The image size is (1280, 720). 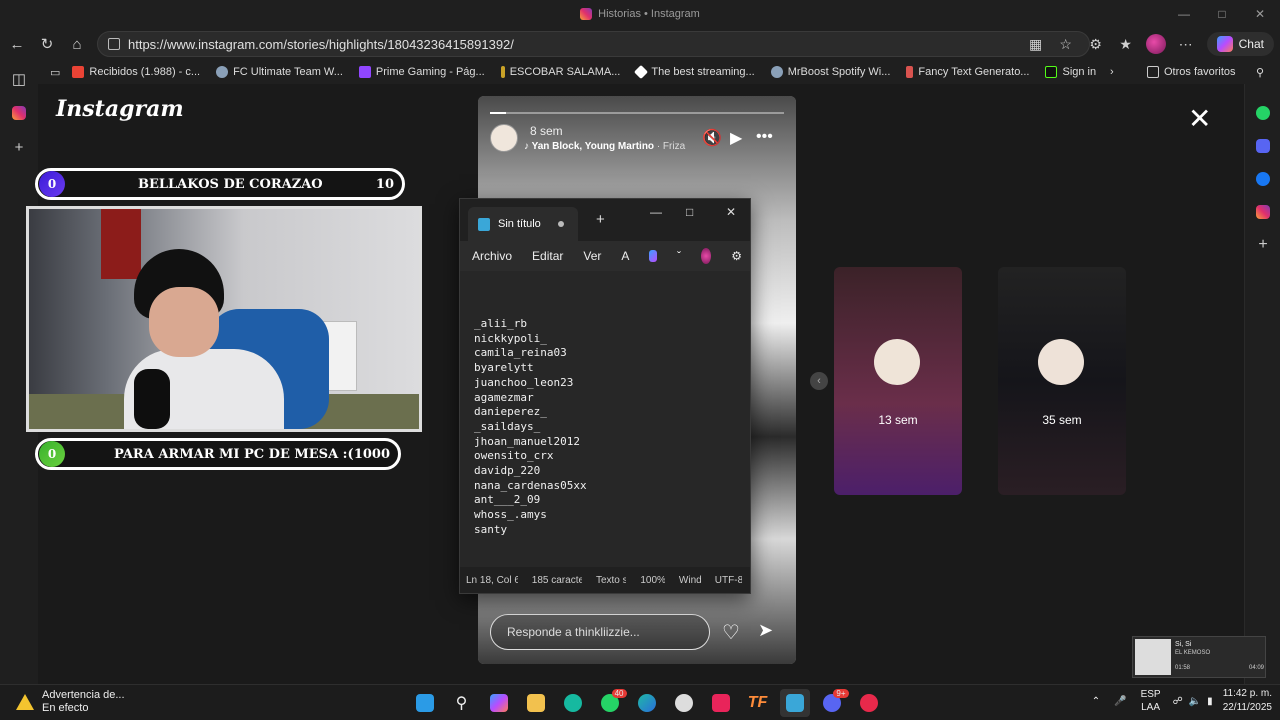 What do you see at coordinates (1199, 118) in the screenshot?
I see `close-story-icon: ✕` at bounding box center [1199, 118].